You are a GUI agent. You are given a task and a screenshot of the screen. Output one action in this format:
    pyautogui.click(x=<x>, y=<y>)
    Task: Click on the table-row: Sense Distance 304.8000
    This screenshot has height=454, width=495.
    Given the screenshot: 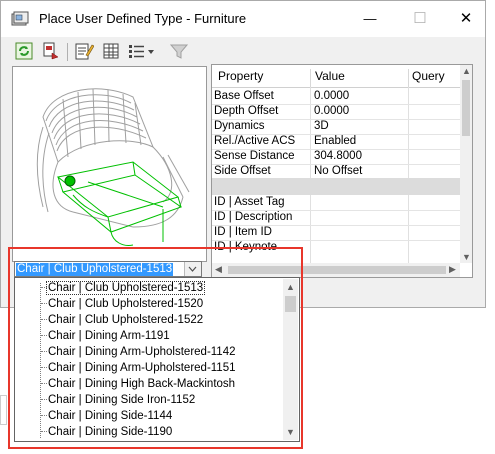 What is the action you would take?
    pyautogui.click(x=342, y=156)
    